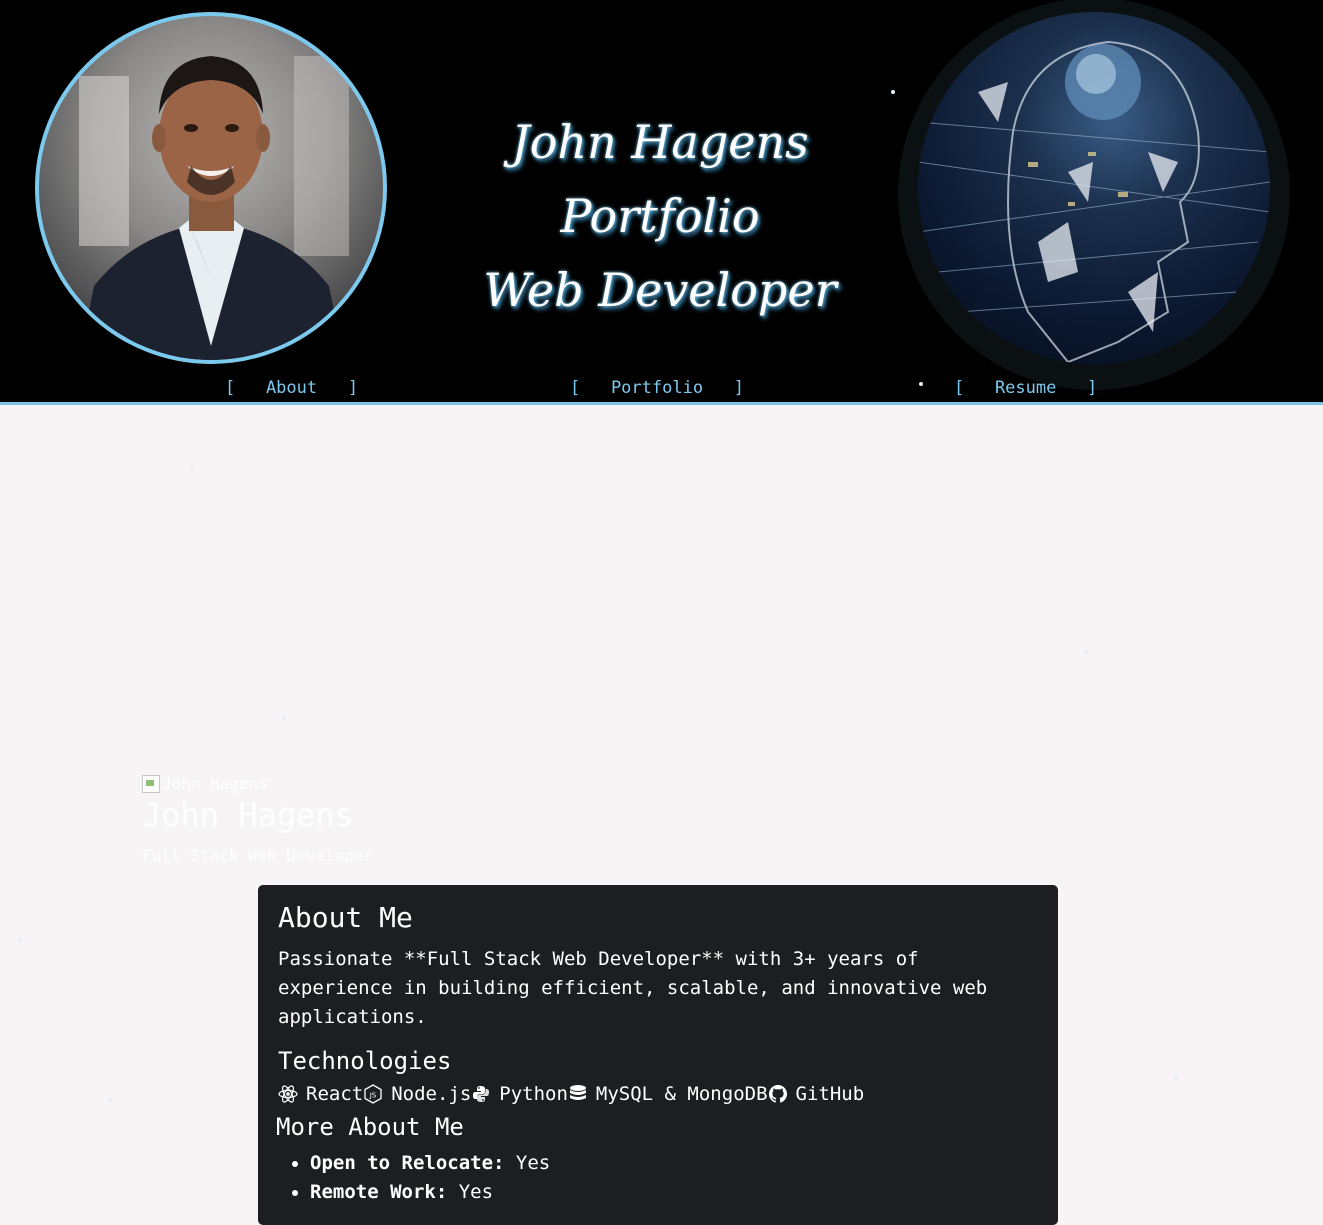 The image size is (1323, 1225). What do you see at coordinates (1025, 388) in the screenshot?
I see `nav-link-resume: [ Resume ]` at bounding box center [1025, 388].